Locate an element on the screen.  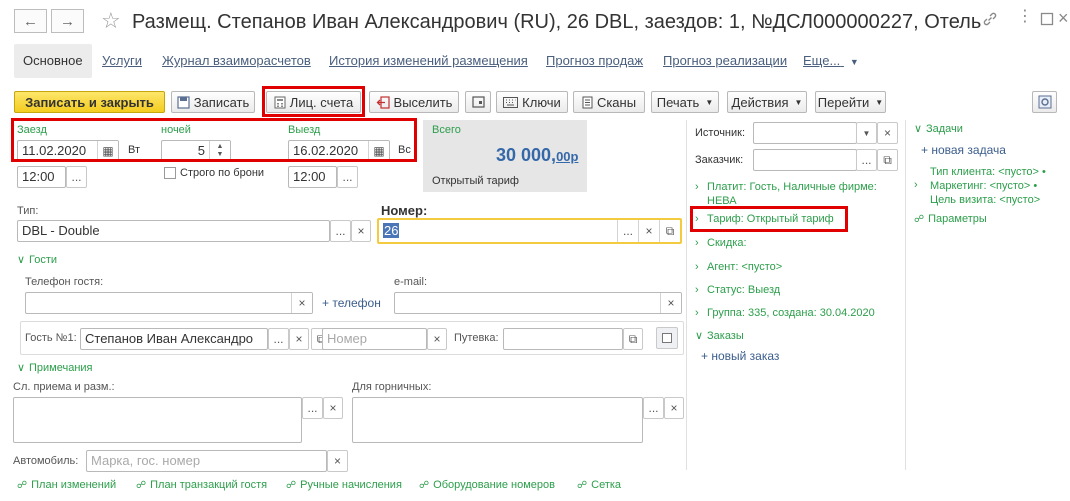
tab-change-history: История изменений размещения is located at coordinates (428, 61).